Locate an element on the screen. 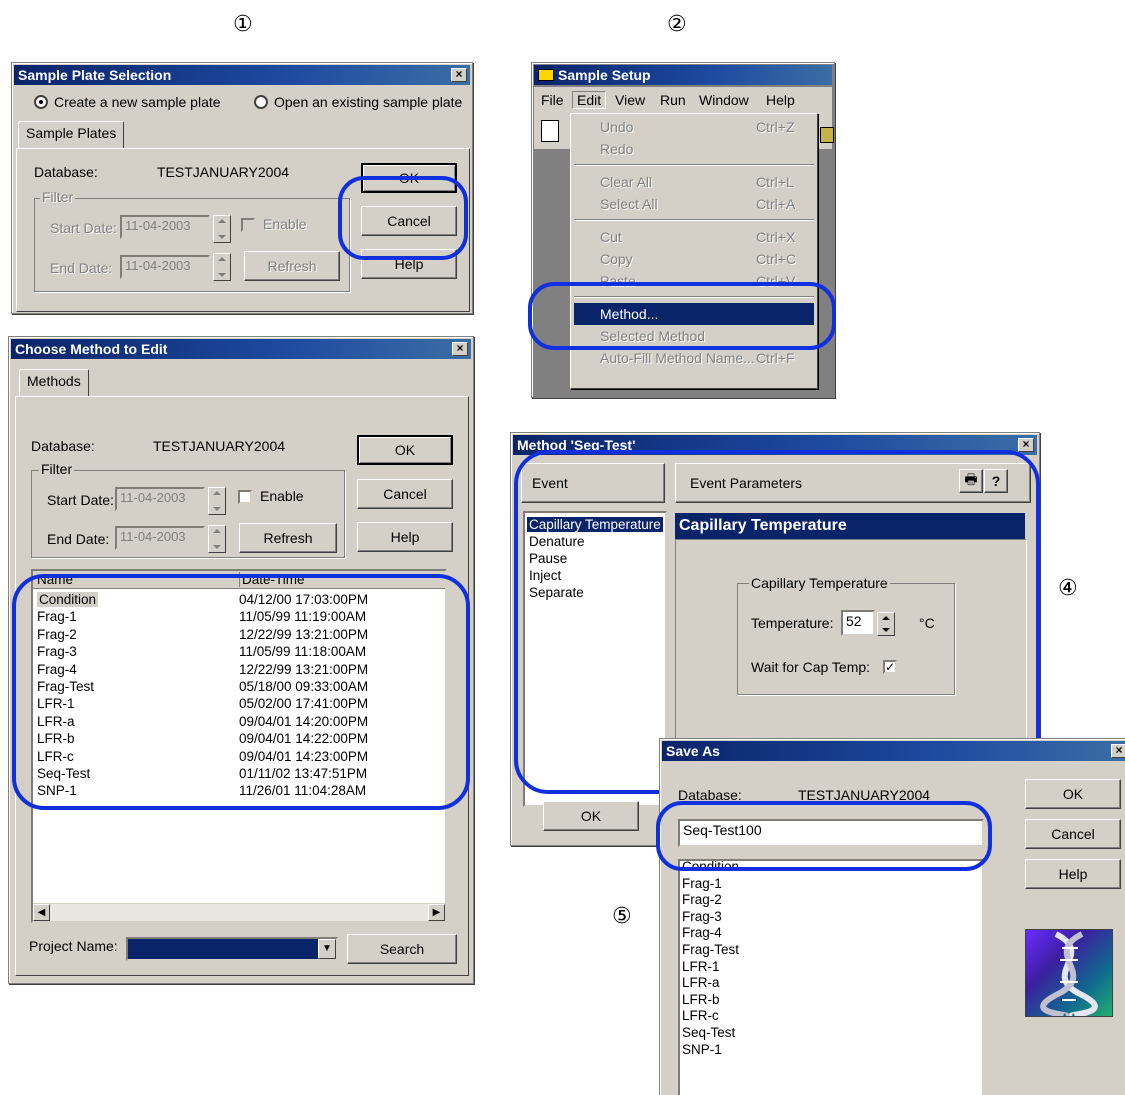 Image resolution: width=1125 pixels, height=1095 pixels. list-item: SNP-1 is located at coordinates (830, 1051).